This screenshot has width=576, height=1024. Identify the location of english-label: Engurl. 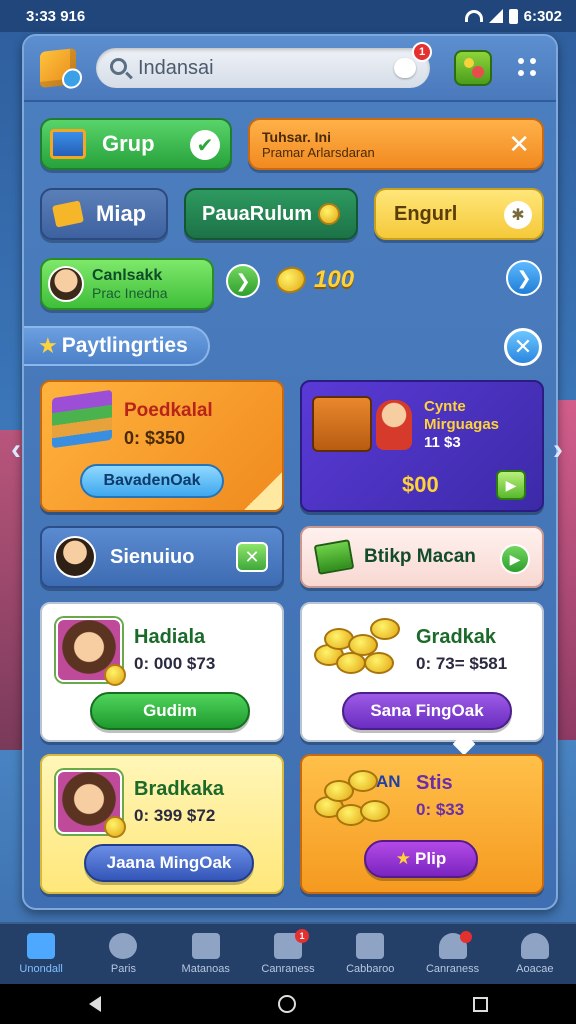
(426, 213).